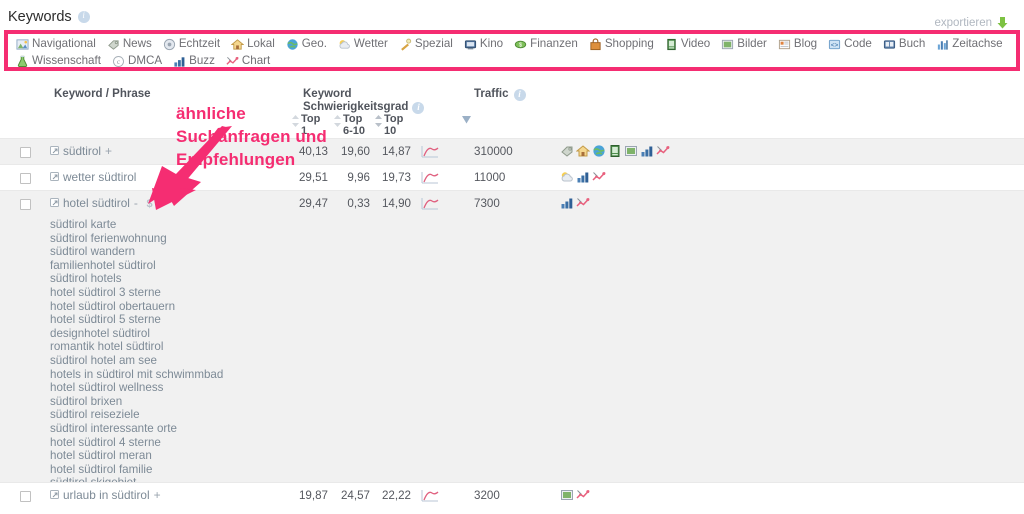  I want to click on suggestion-item: südtirol hotels, so click(136, 279).